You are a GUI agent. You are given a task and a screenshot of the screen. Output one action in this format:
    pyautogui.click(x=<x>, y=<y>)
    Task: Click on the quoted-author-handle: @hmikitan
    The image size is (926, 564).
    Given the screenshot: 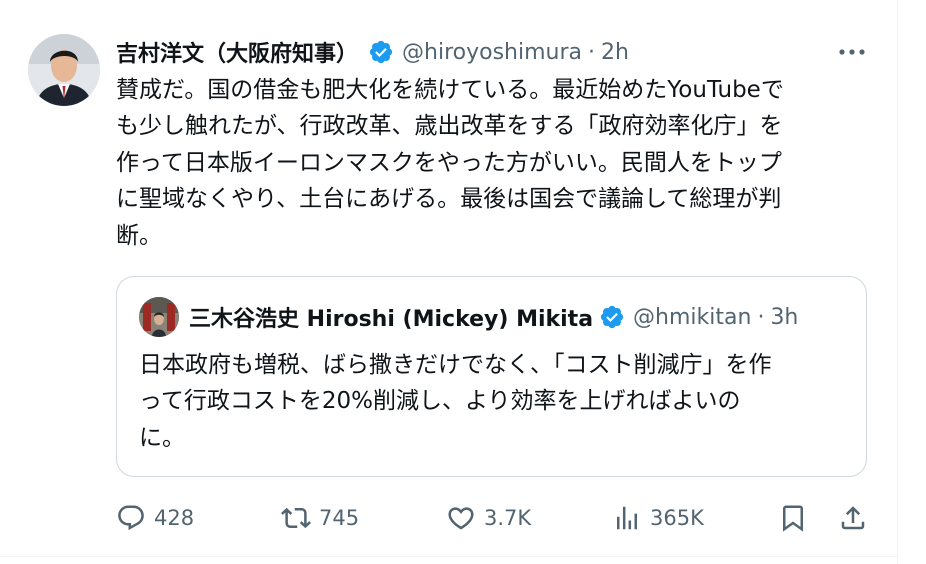 What is the action you would take?
    pyautogui.click(x=692, y=317)
    